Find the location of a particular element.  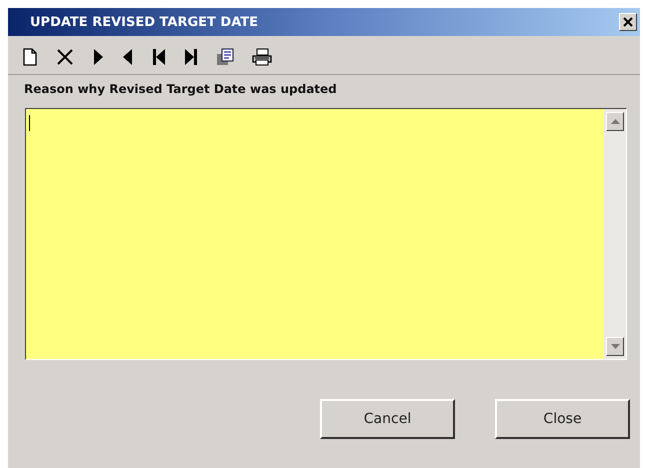

field-label: Reason why Revised Target Date was updated is located at coordinates (180, 88).